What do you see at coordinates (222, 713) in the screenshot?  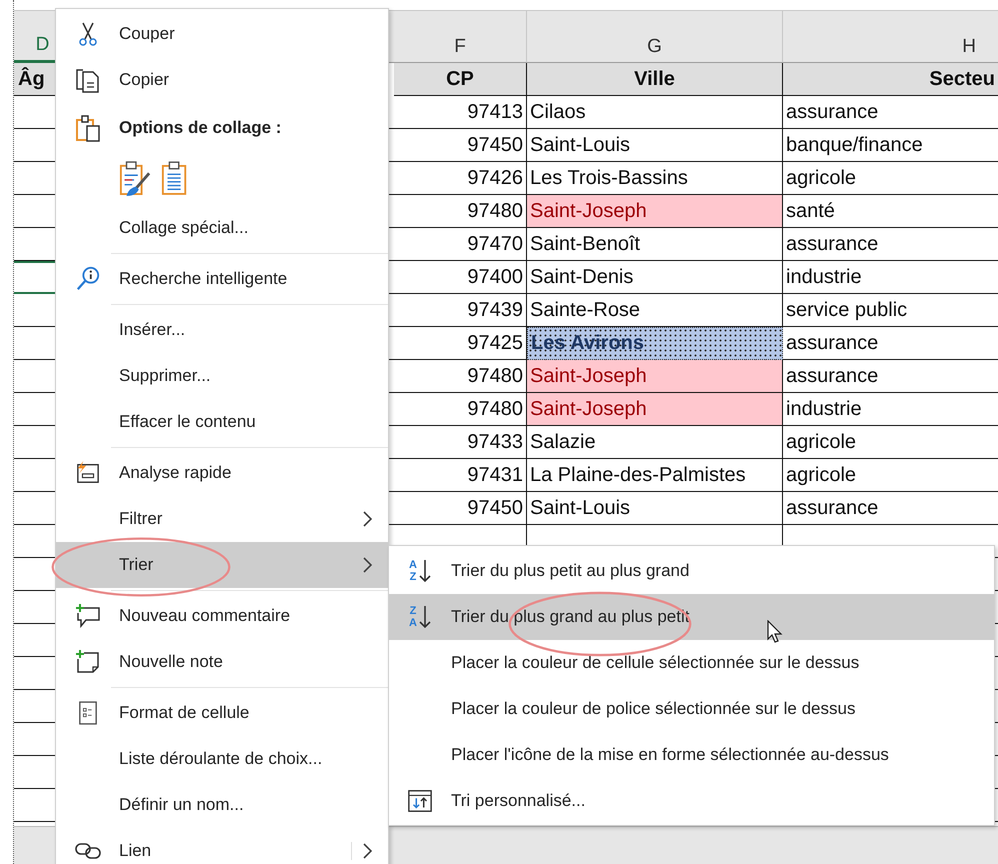 I see `menu-item: Format de cellule` at bounding box center [222, 713].